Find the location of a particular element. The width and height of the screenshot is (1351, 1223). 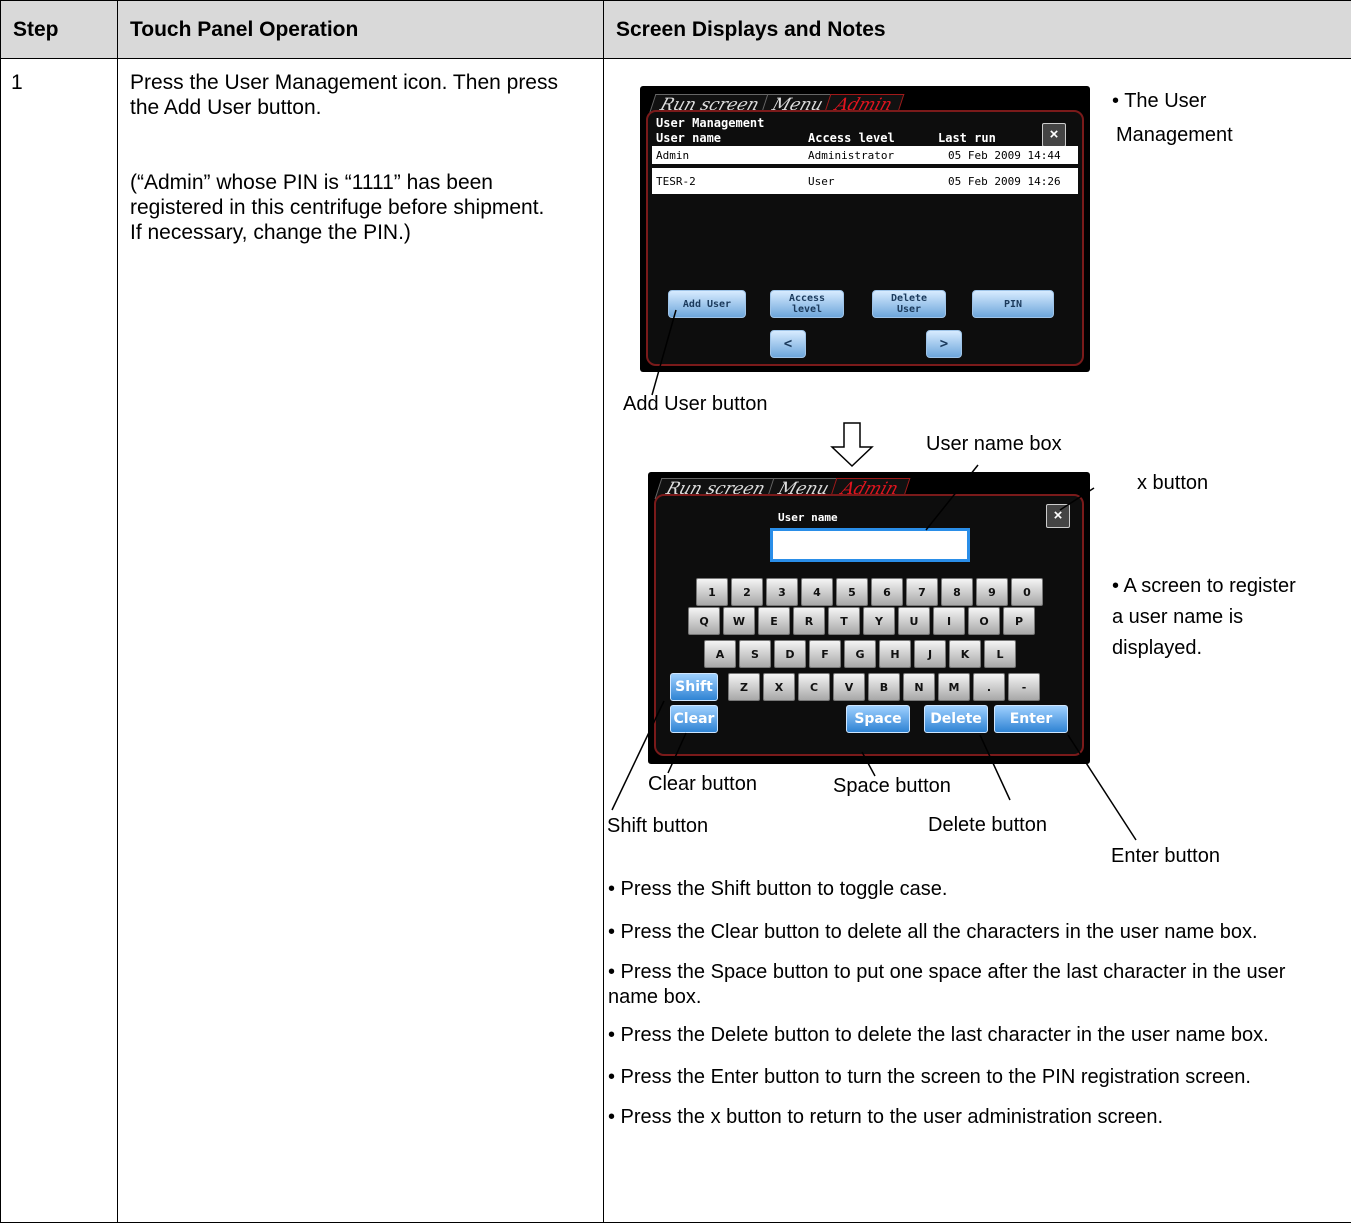

space-button-label: Space button is located at coordinates (892, 786).